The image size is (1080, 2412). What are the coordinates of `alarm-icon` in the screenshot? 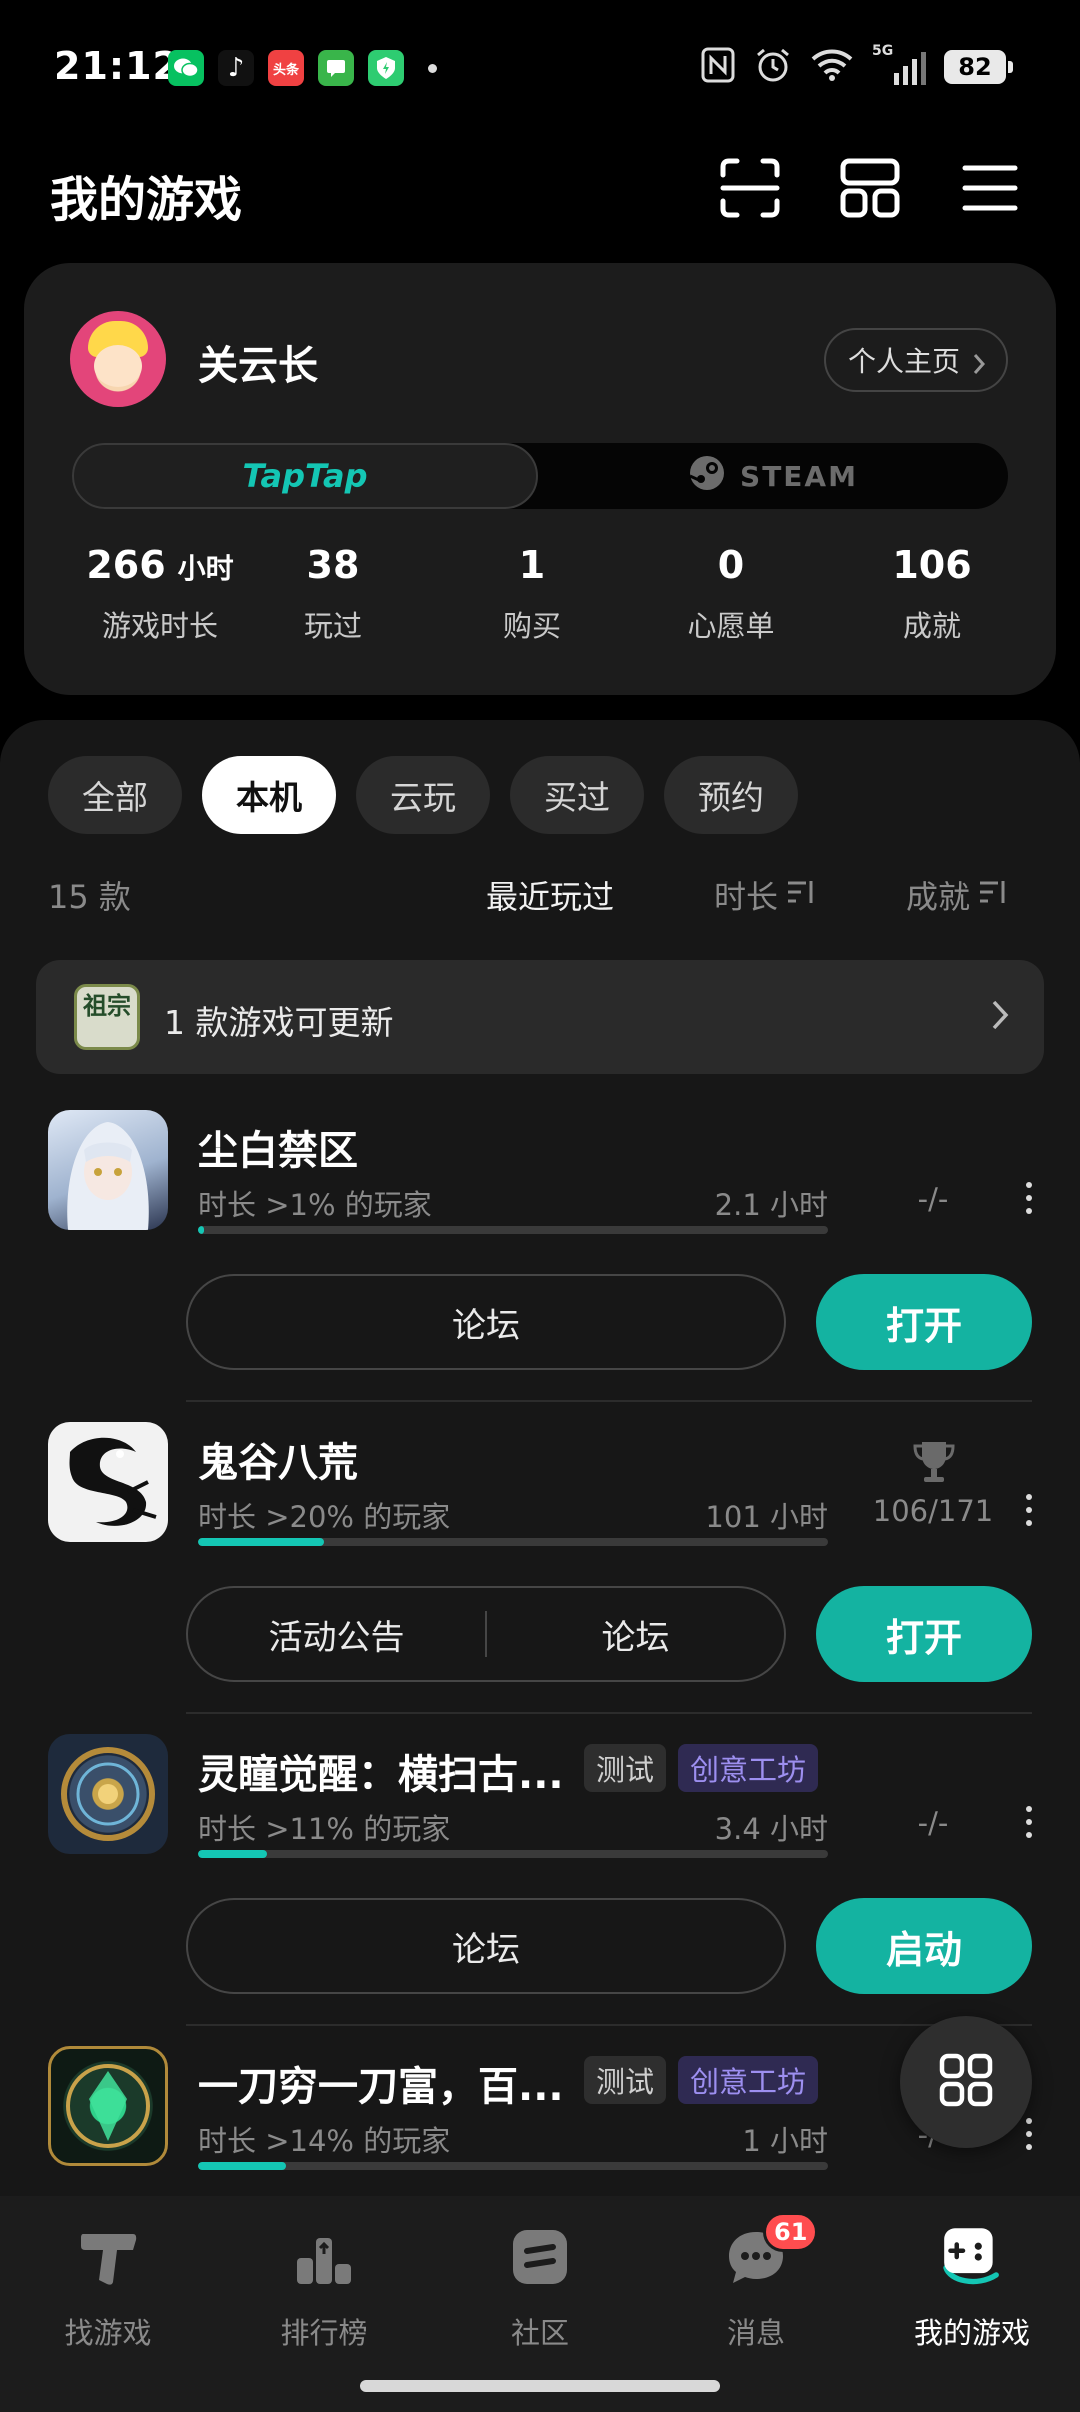 It's located at (773, 67).